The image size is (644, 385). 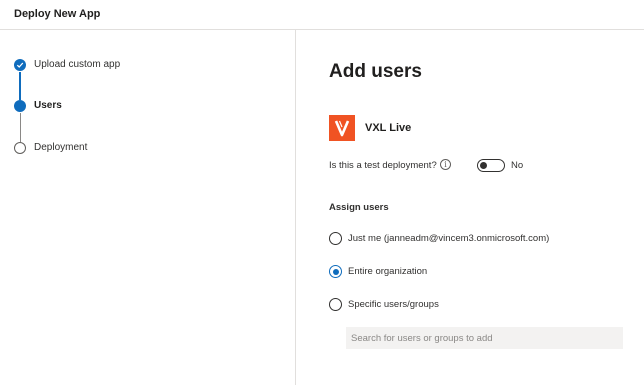 I want to click on vxl-logo-icon, so click(x=342, y=128).